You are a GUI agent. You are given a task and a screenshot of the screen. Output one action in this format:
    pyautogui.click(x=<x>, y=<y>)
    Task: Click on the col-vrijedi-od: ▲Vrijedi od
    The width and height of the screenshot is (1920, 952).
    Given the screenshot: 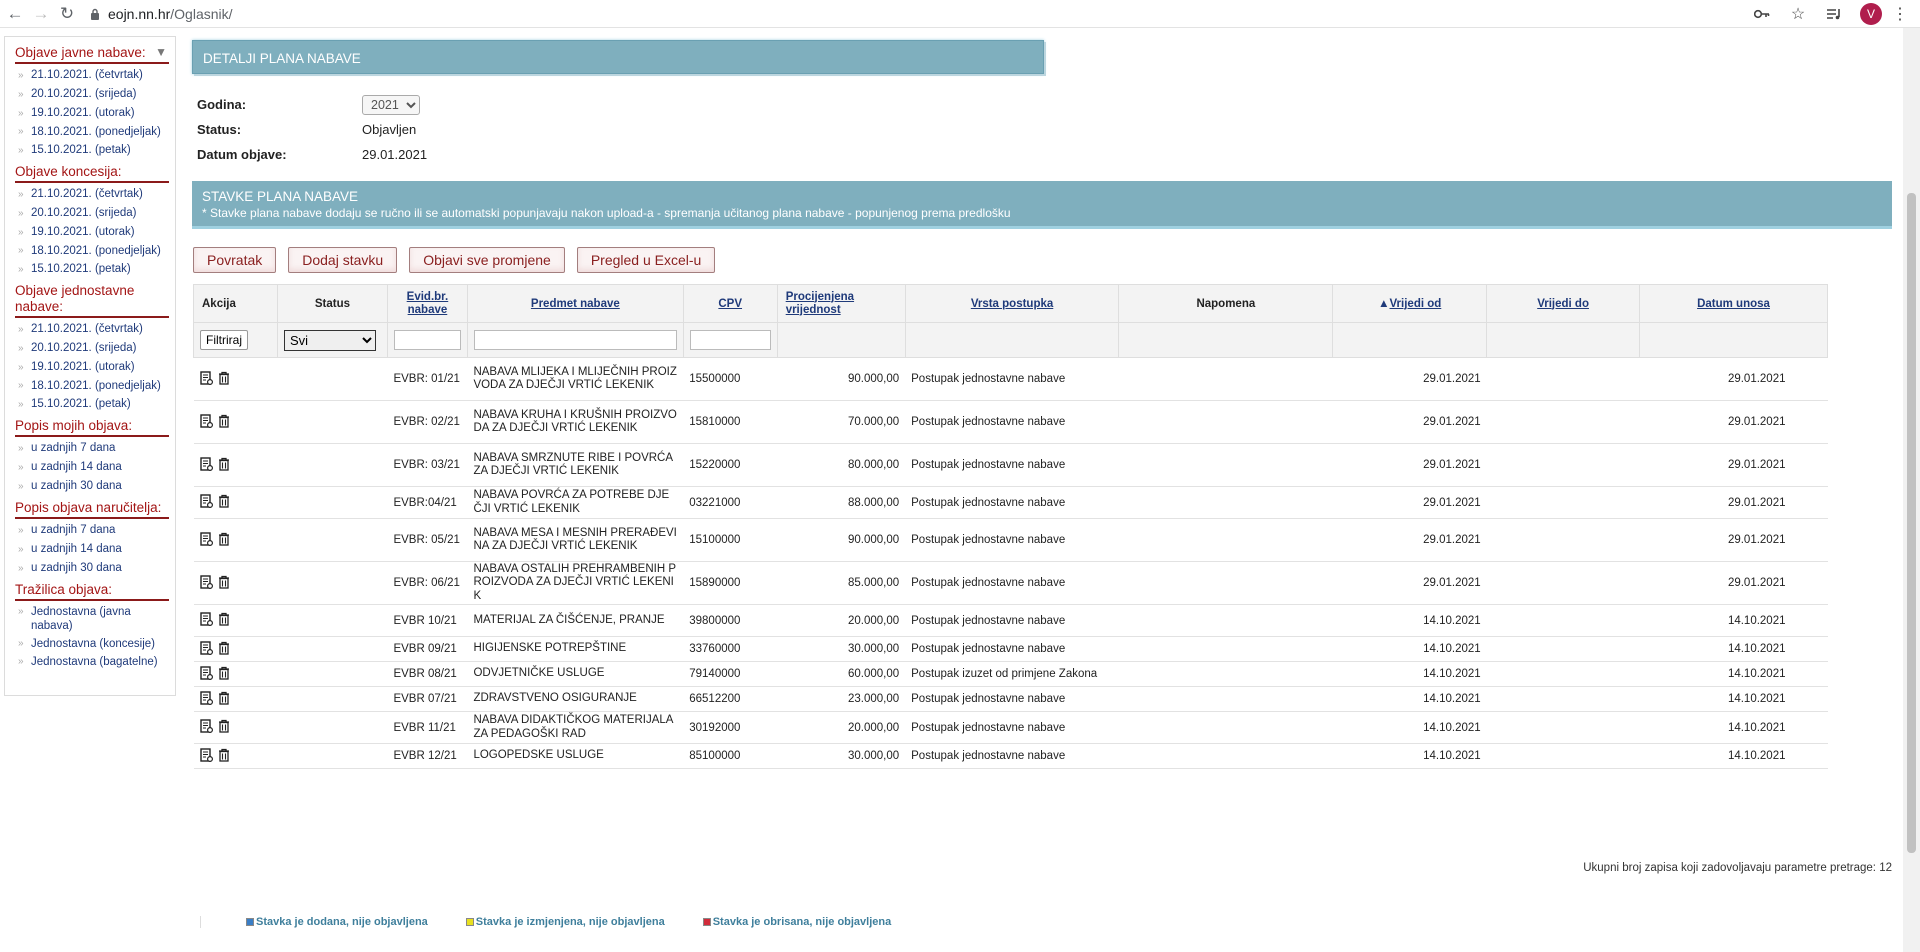 What is the action you would take?
    pyautogui.click(x=1410, y=303)
    